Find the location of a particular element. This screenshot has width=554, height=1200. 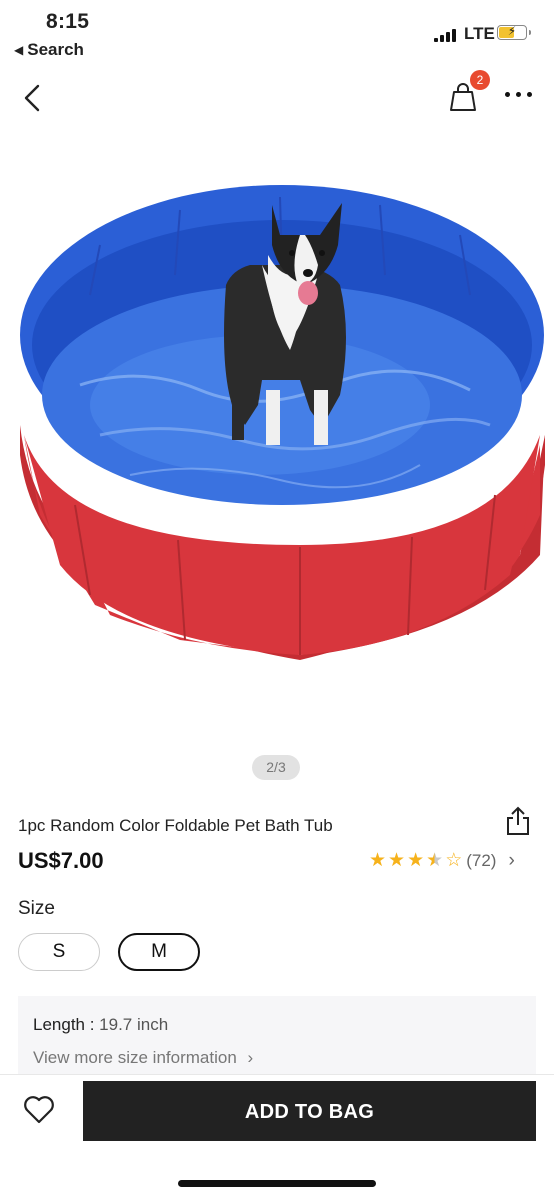

size-option-s: S is located at coordinates (59, 952).